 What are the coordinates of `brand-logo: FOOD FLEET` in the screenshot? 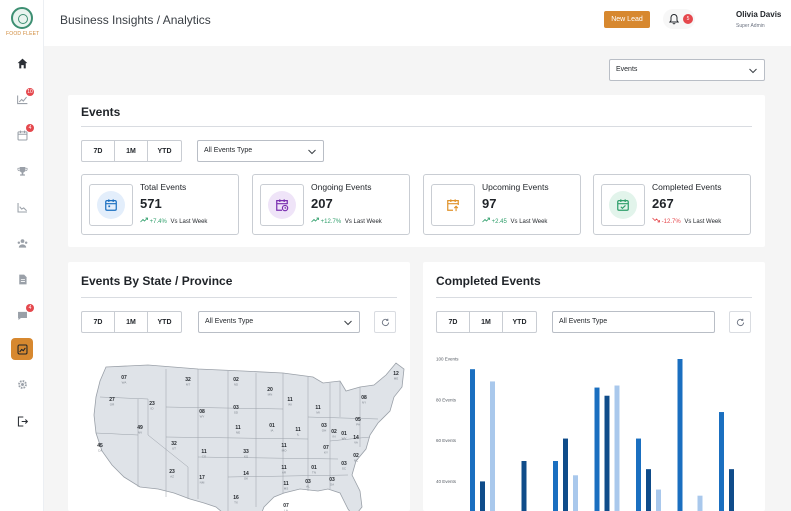 It's located at (23, 22).